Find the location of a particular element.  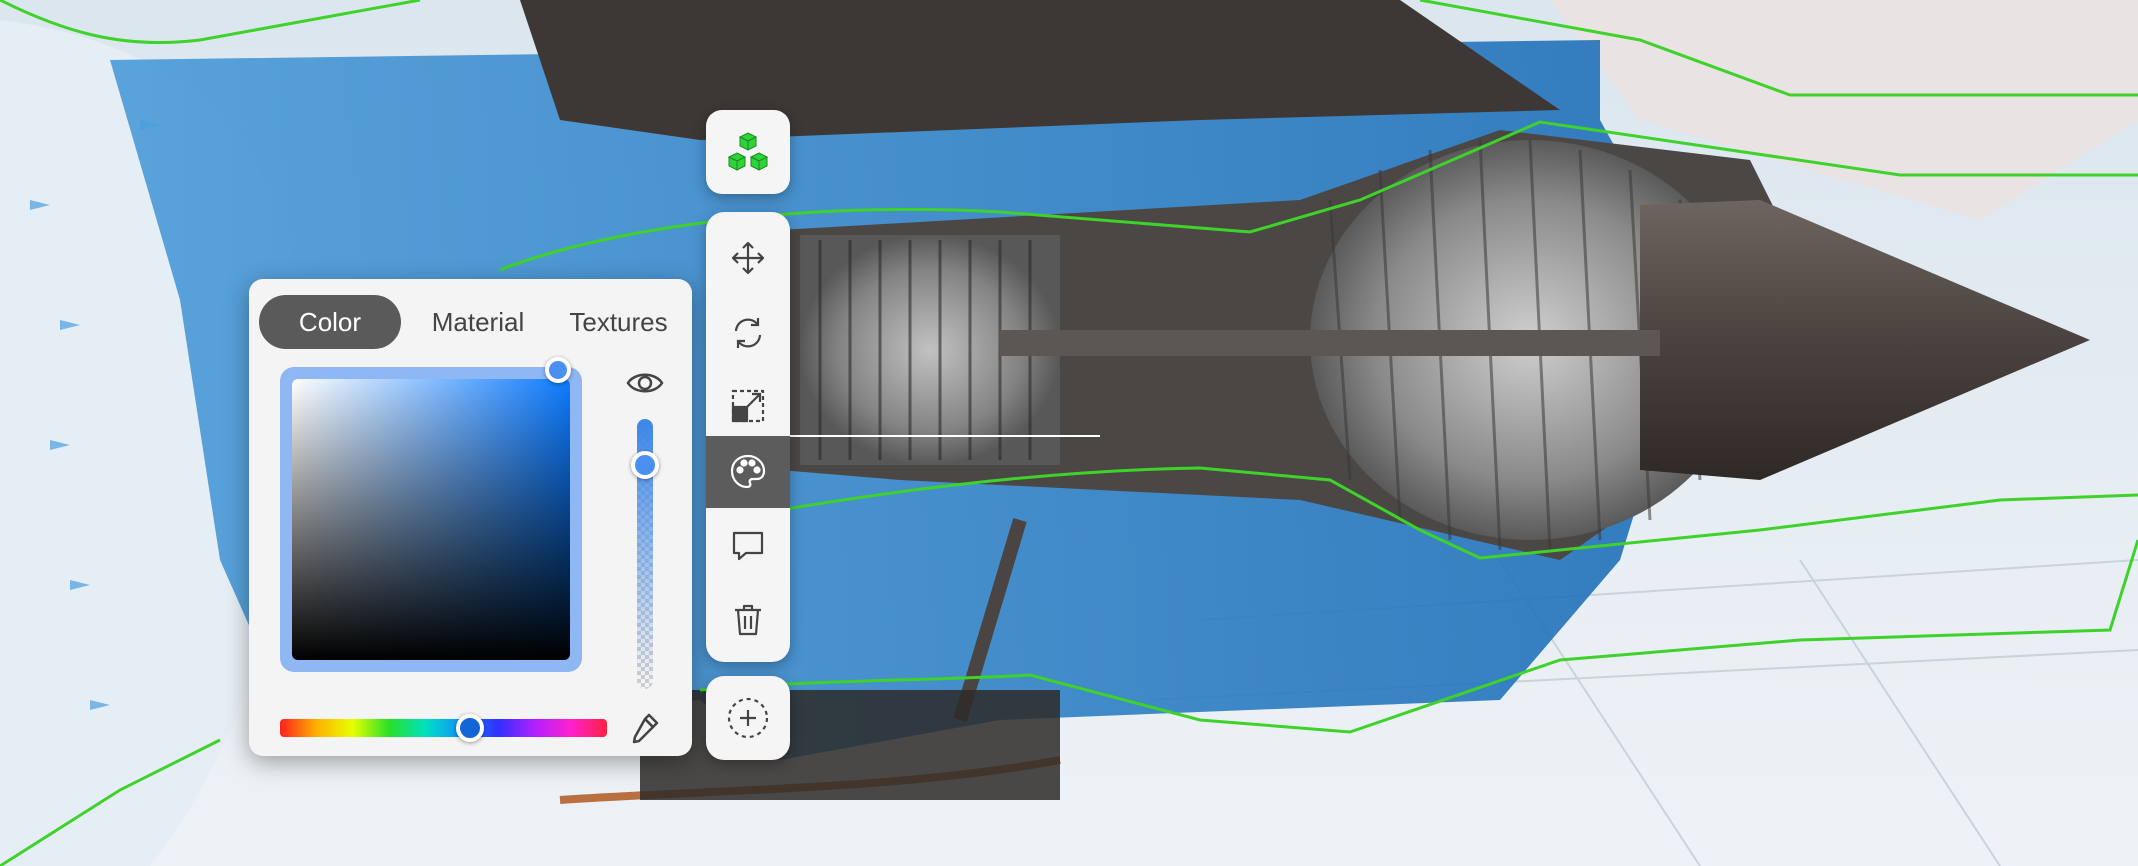

rotate-icon is located at coordinates (748, 333).